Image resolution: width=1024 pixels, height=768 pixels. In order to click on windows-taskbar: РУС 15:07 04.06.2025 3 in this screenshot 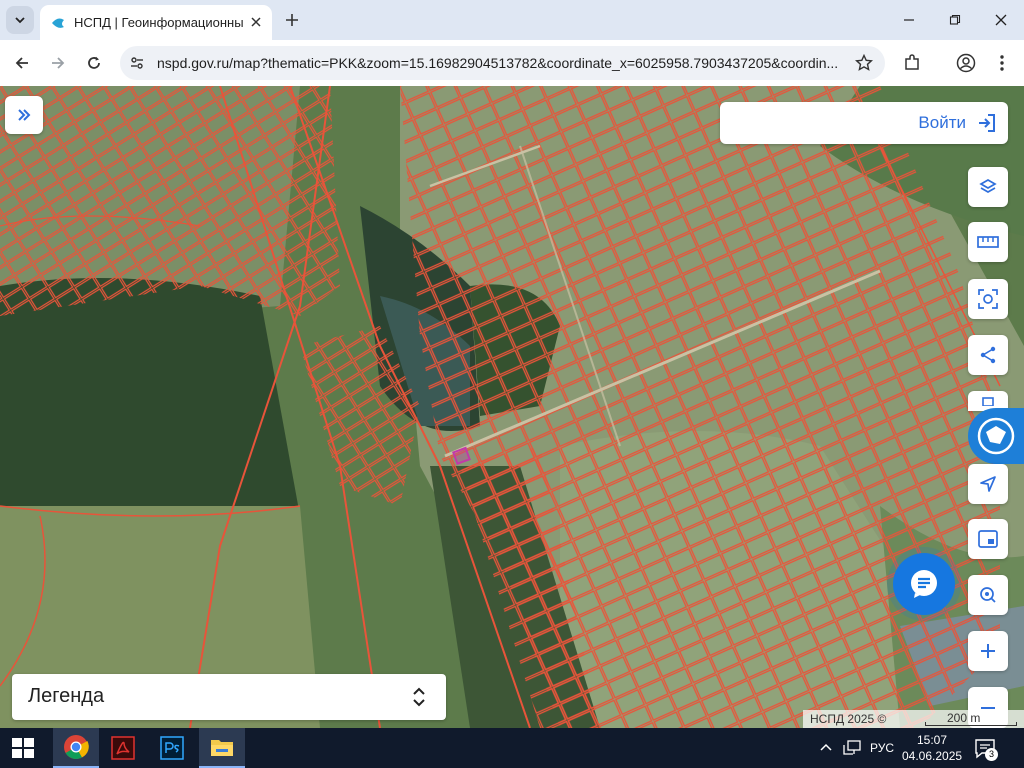, I will do `click(512, 748)`.